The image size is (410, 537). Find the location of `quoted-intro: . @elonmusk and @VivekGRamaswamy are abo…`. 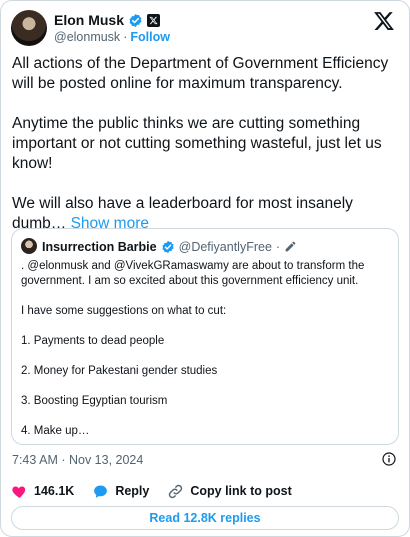

quoted-intro: . @elonmusk and @VivekGRamaswamy are abo… is located at coordinates (193, 273).